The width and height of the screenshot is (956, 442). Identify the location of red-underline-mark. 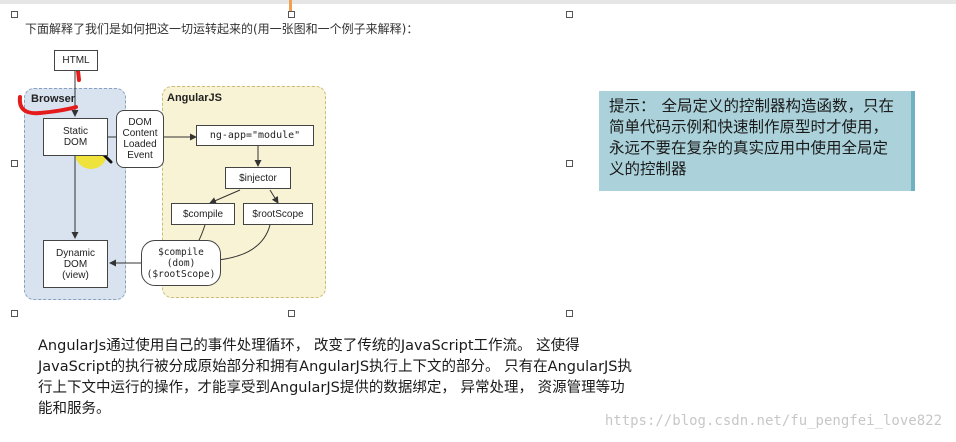
(47, 105).